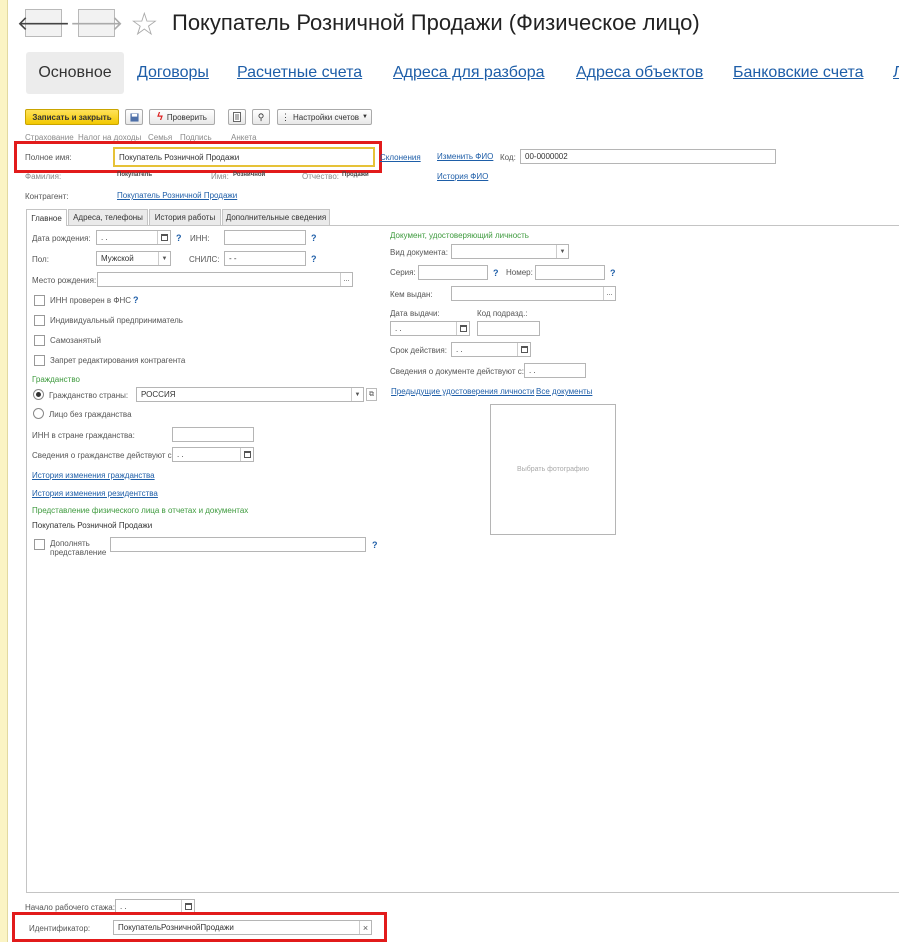 The height and width of the screenshot is (942, 899). Describe the element at coordinates (564, 391) in the screenshot. I see `all-docs-link: Все документы` at that location.